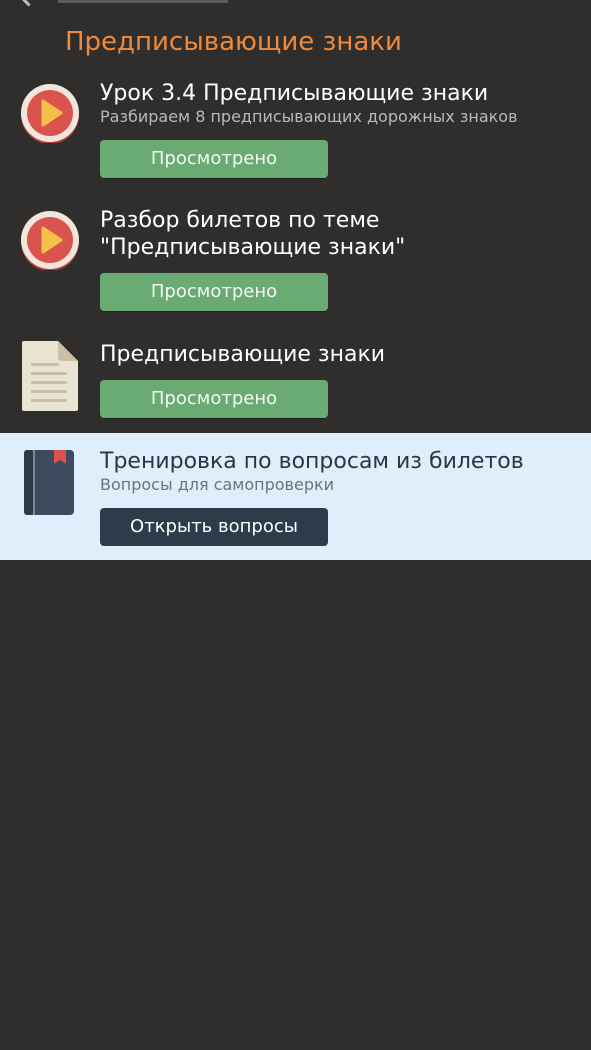 This screenshot has height=1050, width=591. What do you see at coordinates (214, 527) in the screenshot?
I see `open-questions-button: Открыть вопросы` at bounding box center [214, 527].